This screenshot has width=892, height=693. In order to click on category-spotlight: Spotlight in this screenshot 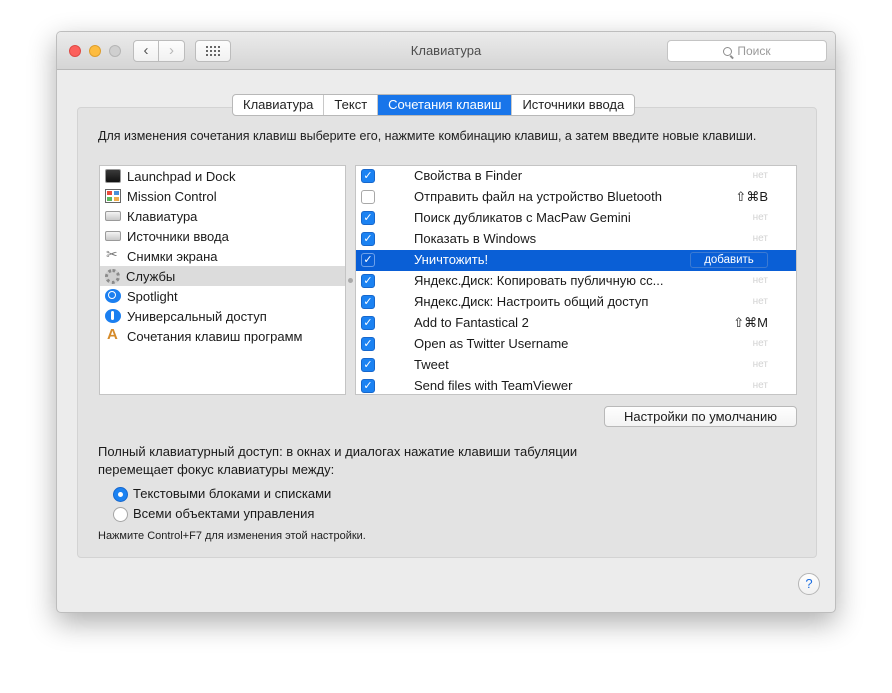, I will do `click(222, 296)`.